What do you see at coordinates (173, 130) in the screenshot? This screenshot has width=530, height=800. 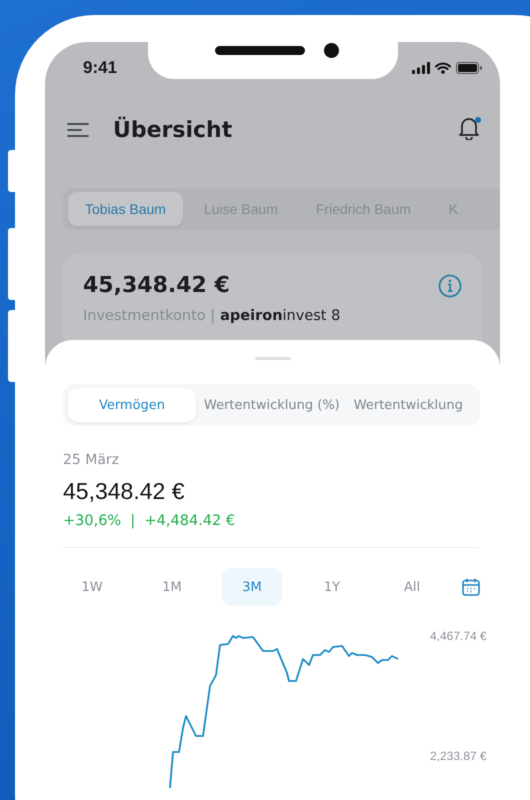 I see `page-title: Übersicht` at bounding box center [173, 130].